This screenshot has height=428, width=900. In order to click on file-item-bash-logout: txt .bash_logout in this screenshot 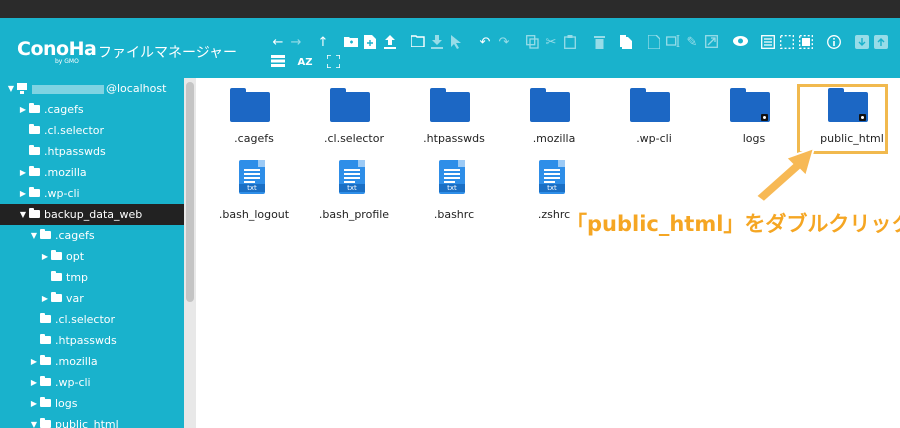, I will do `click(249, 191)`.